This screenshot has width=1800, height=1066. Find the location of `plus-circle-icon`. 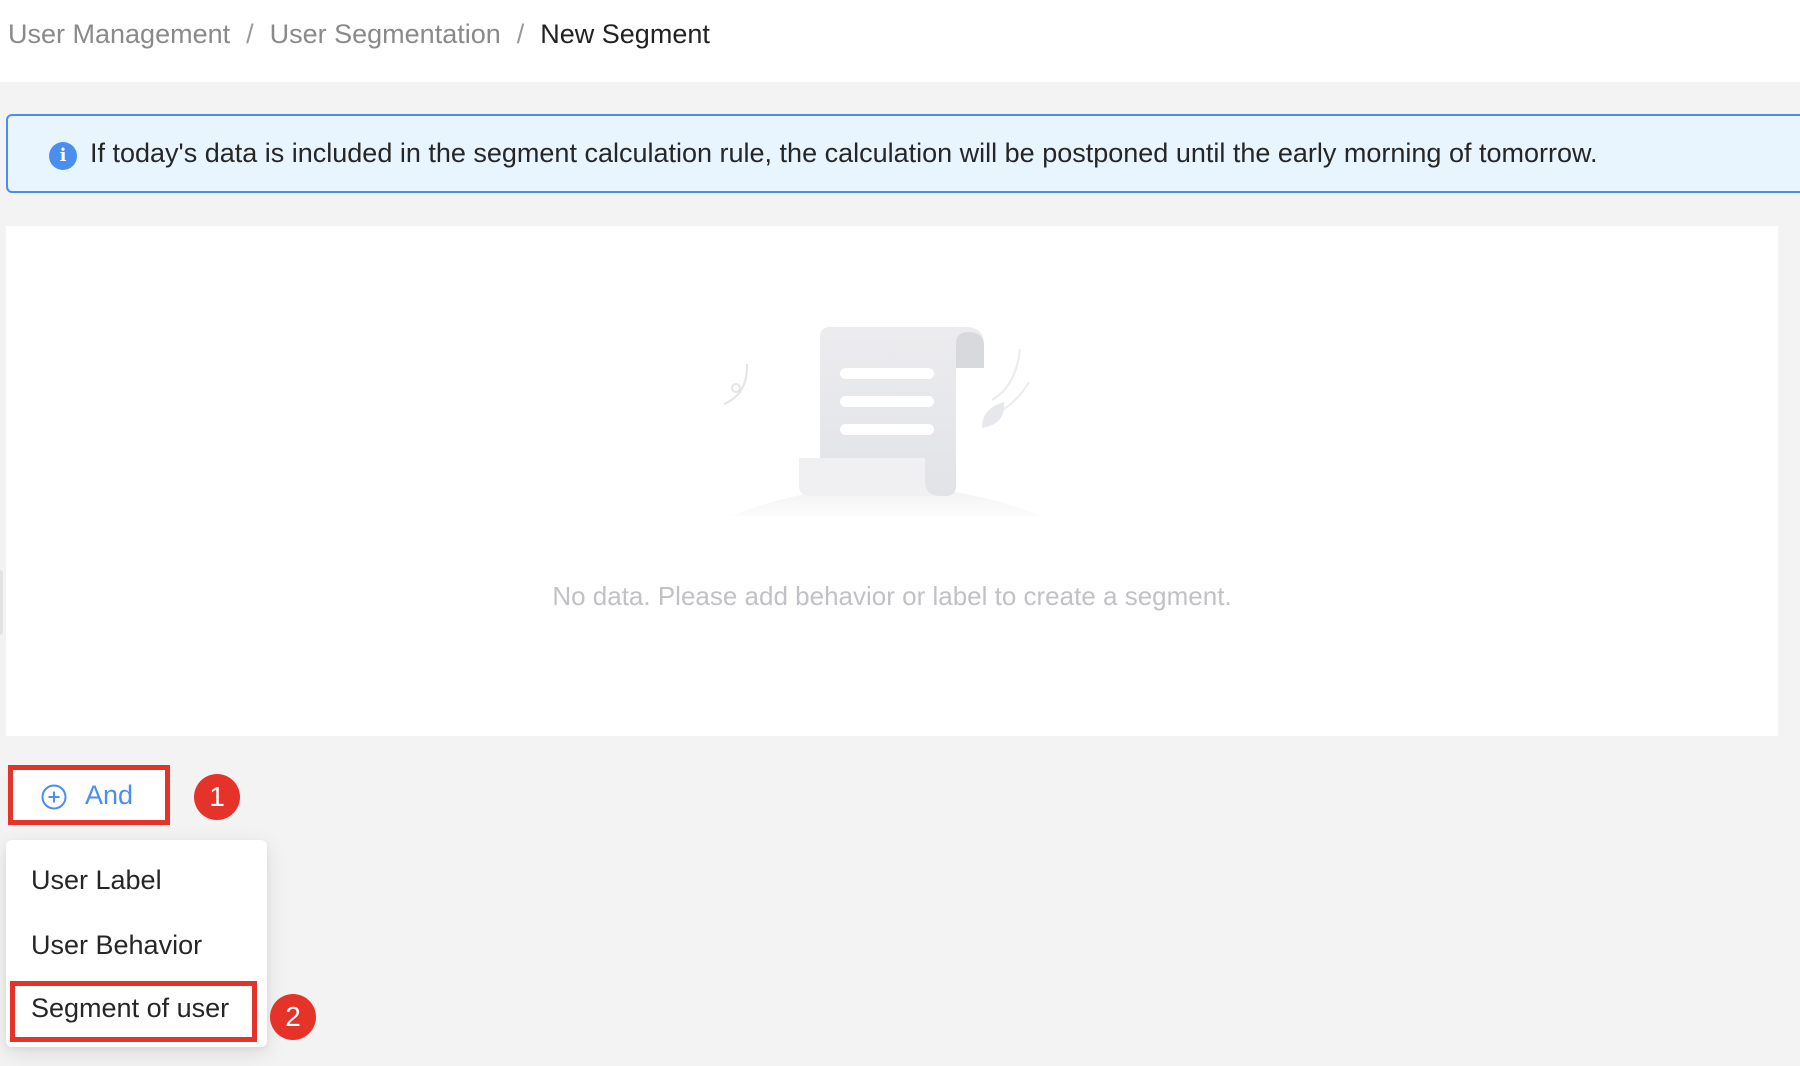

plus-circle-icon is located at coordinates (54, 797).